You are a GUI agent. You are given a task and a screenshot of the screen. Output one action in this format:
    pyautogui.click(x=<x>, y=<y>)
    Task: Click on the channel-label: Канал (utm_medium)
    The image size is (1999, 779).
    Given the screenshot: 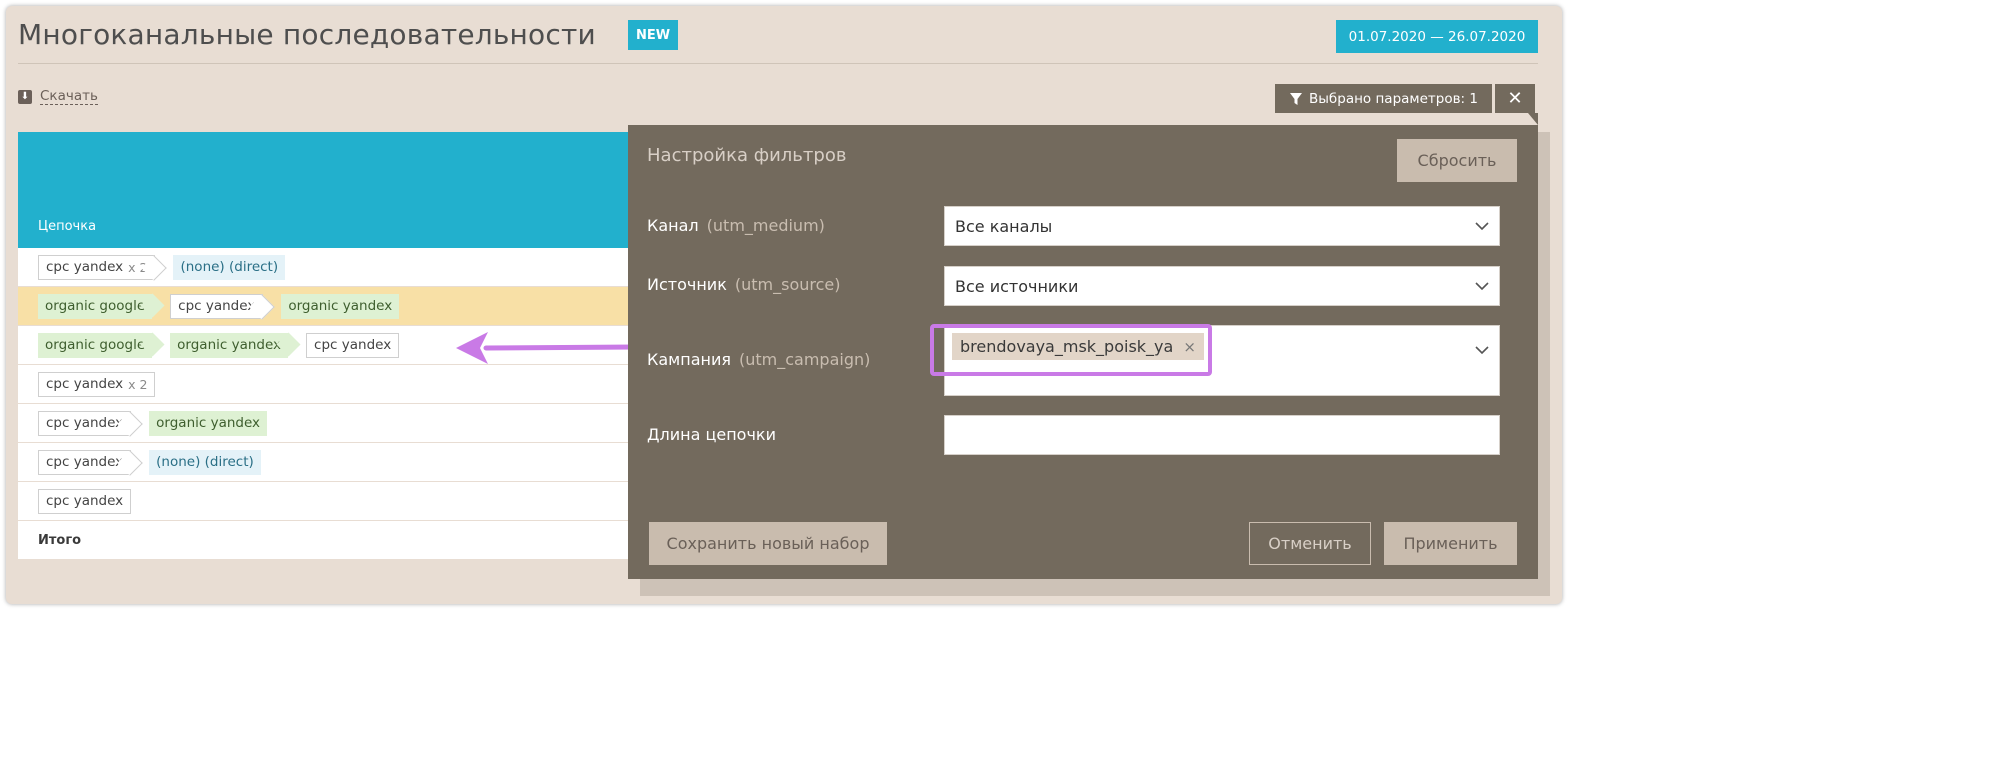 What is the action you would take?
    pyautogui.click(x=736, y=225)
    